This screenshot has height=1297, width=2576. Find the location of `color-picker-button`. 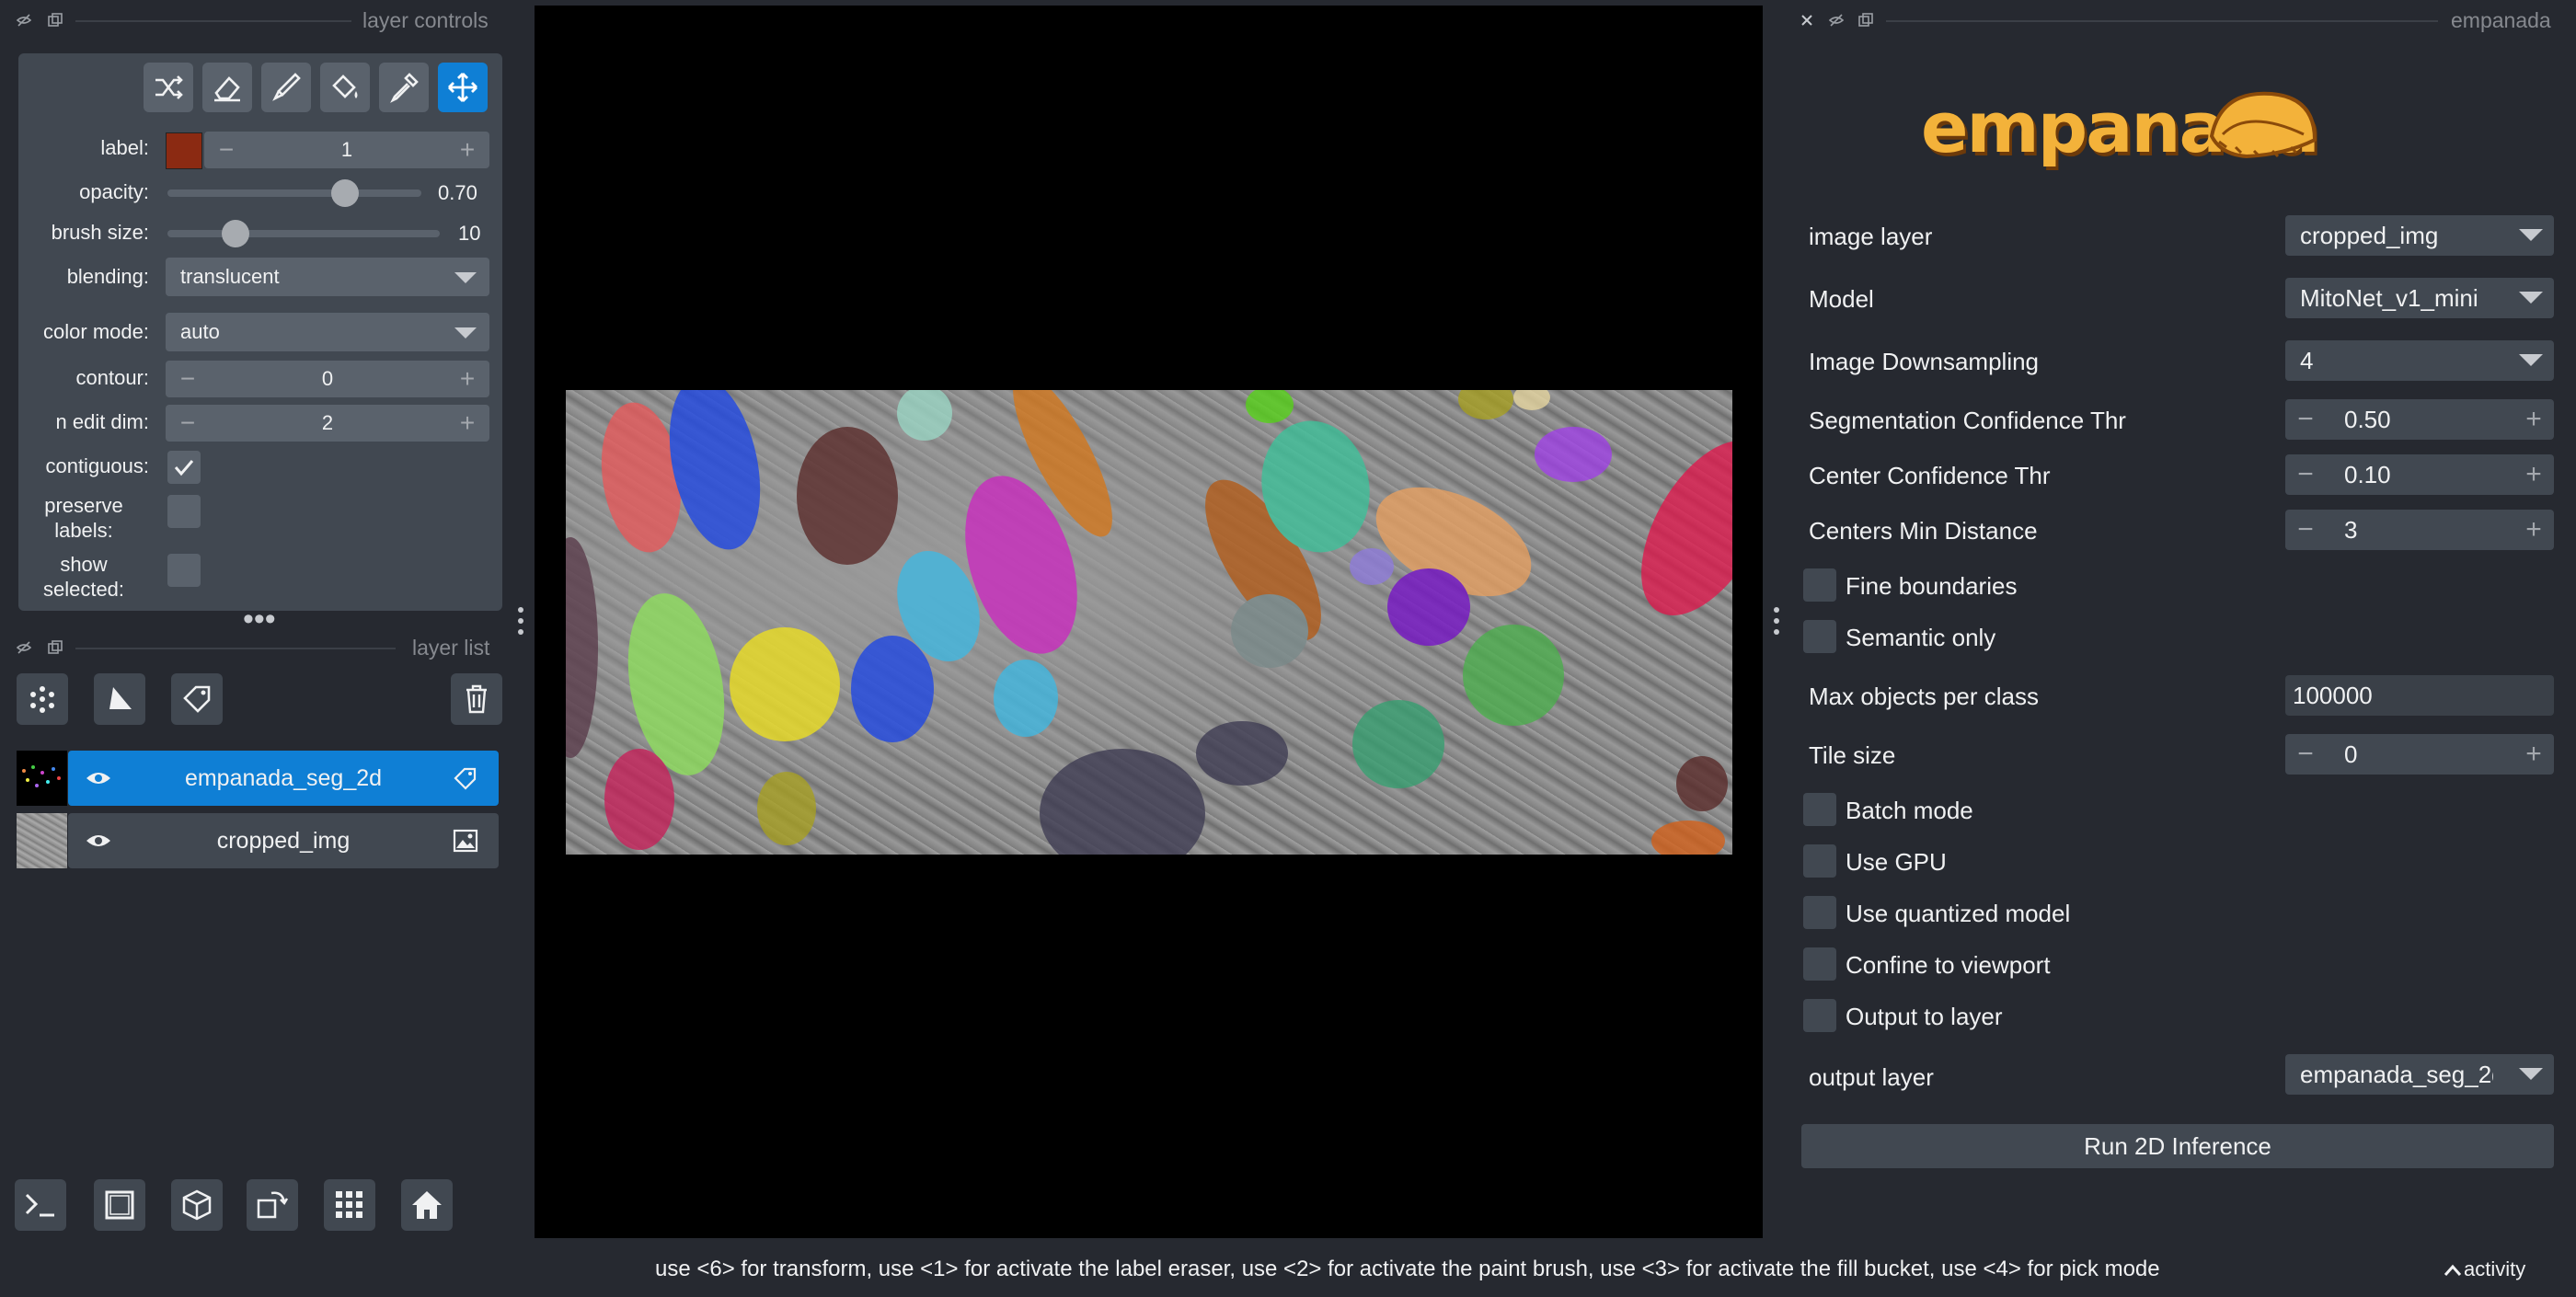

color-picker-button is located at coordinates (404, 87).